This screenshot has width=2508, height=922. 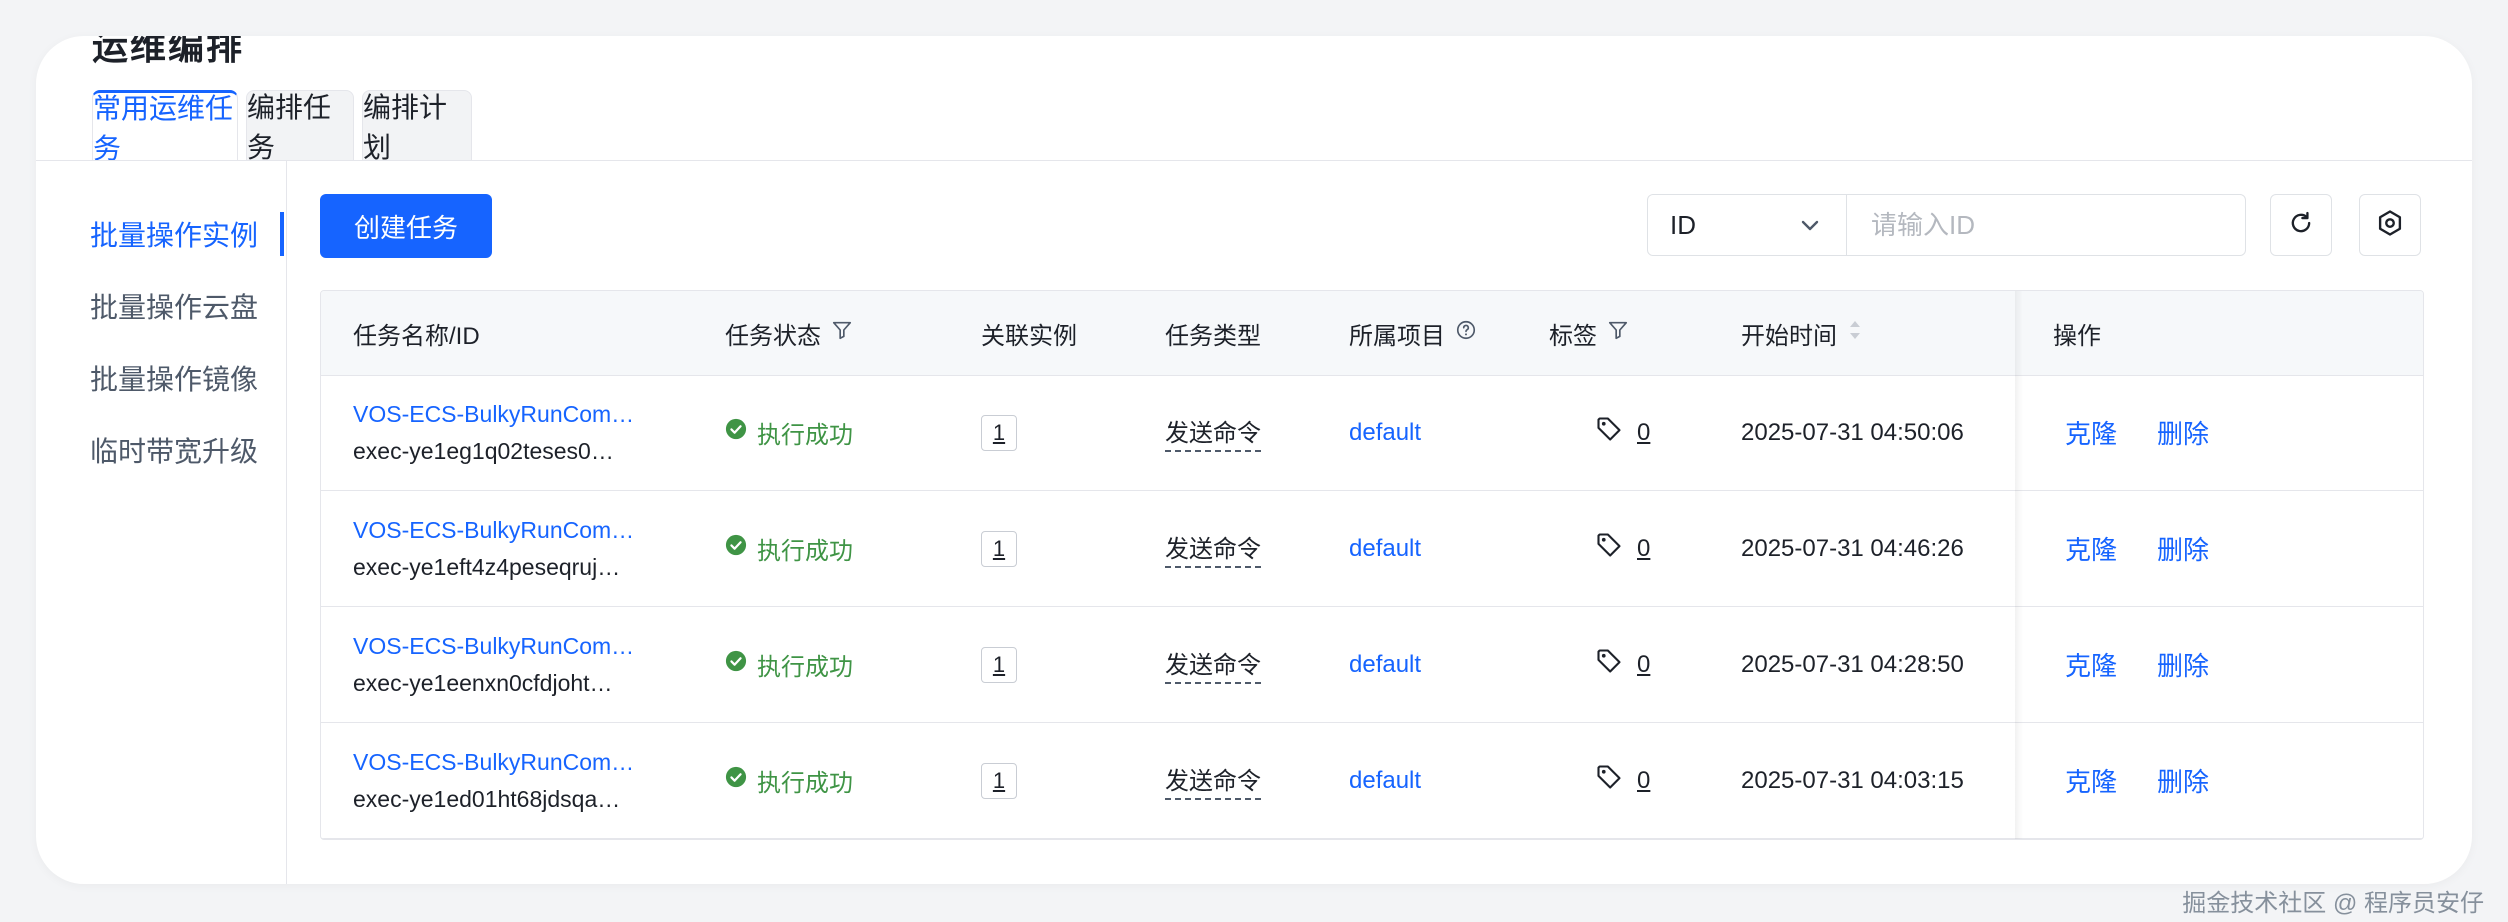 What do you see at coordinates (1213, 336) in the screenshot?
I see `col-header-type: 任务类型` at bounding box center [1213, 336].